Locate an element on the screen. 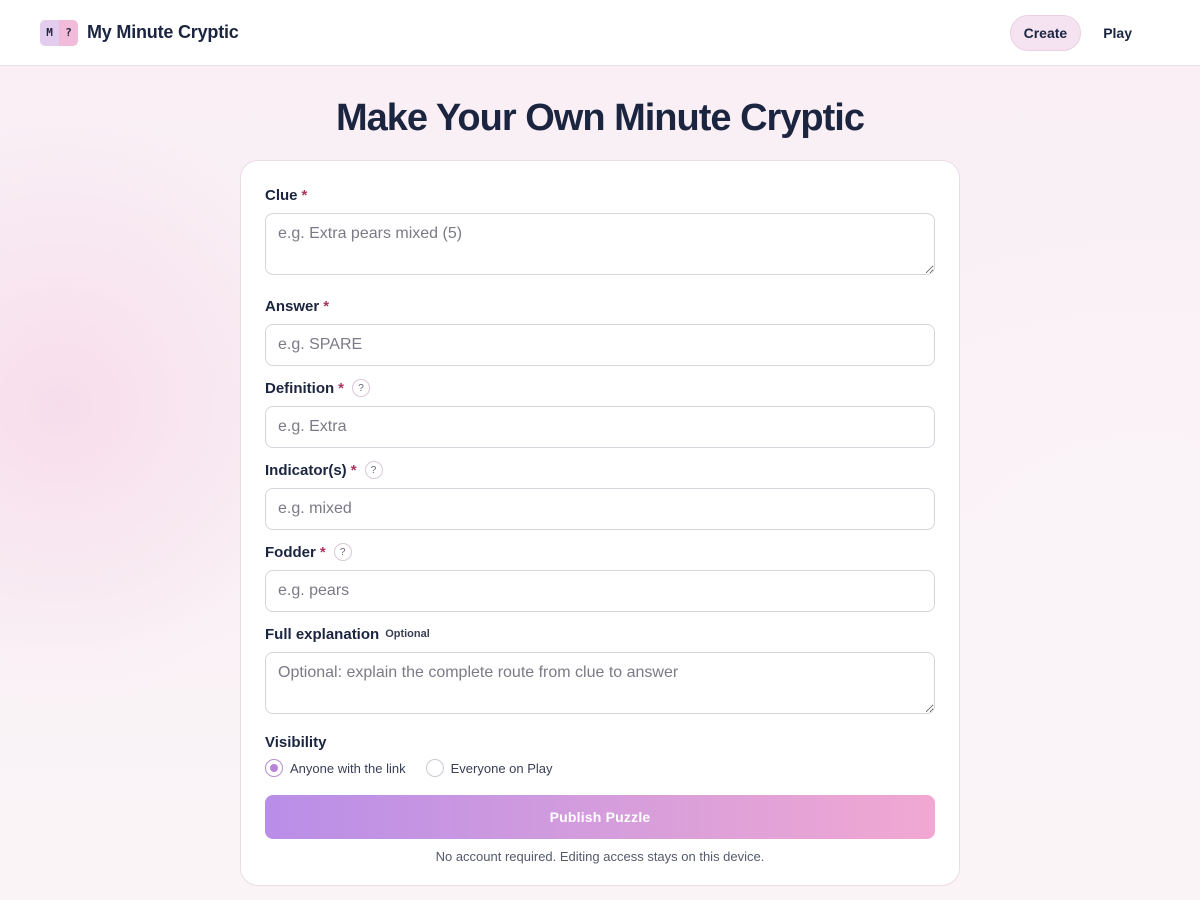 The height and width of the screenshot is (900, 1200). indicators-label-text: Indicator(s) is located at coordinates (306, 470).